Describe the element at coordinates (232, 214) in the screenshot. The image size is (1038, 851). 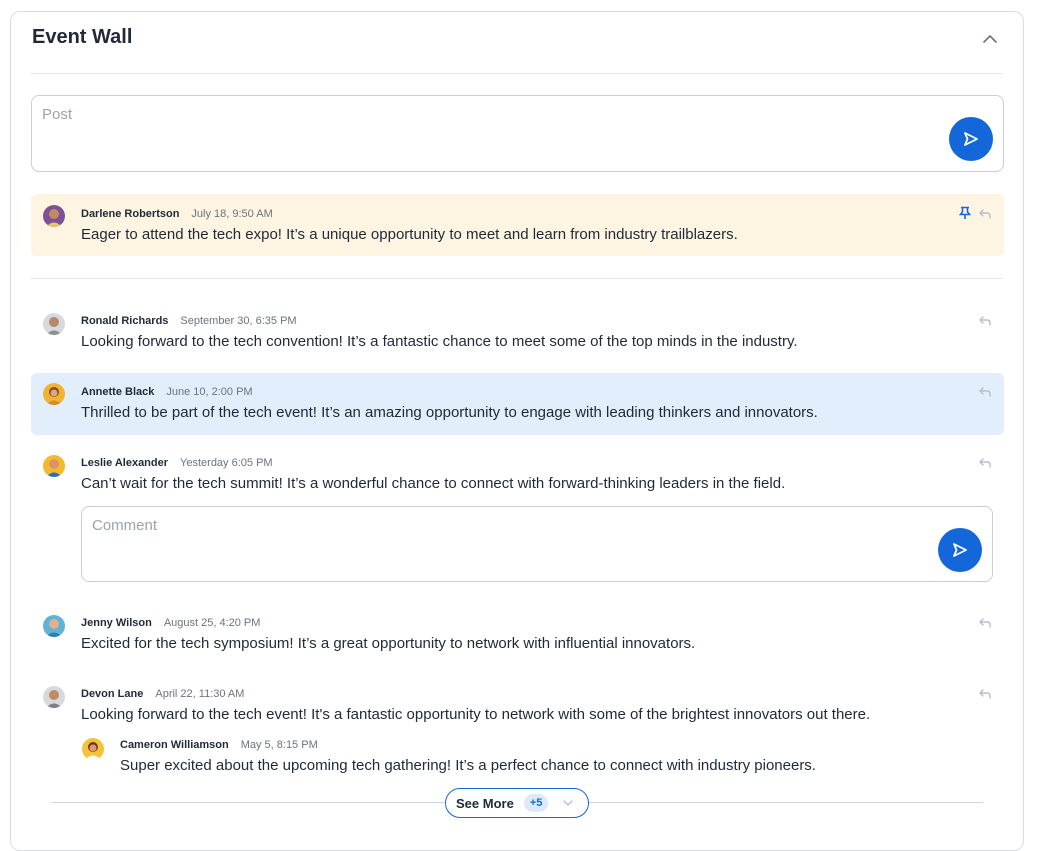
I see `timestamp: July 18, 9:50 AM` at that location.